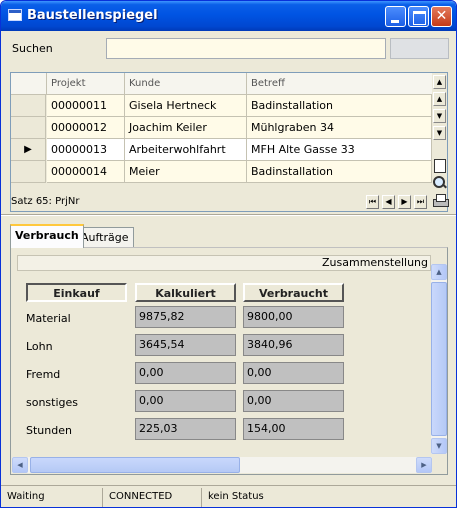 The height and width of the screenshot is (508, 457). I want to click on stunden-kalkuliert-field: 225,03, so click(185, 429).